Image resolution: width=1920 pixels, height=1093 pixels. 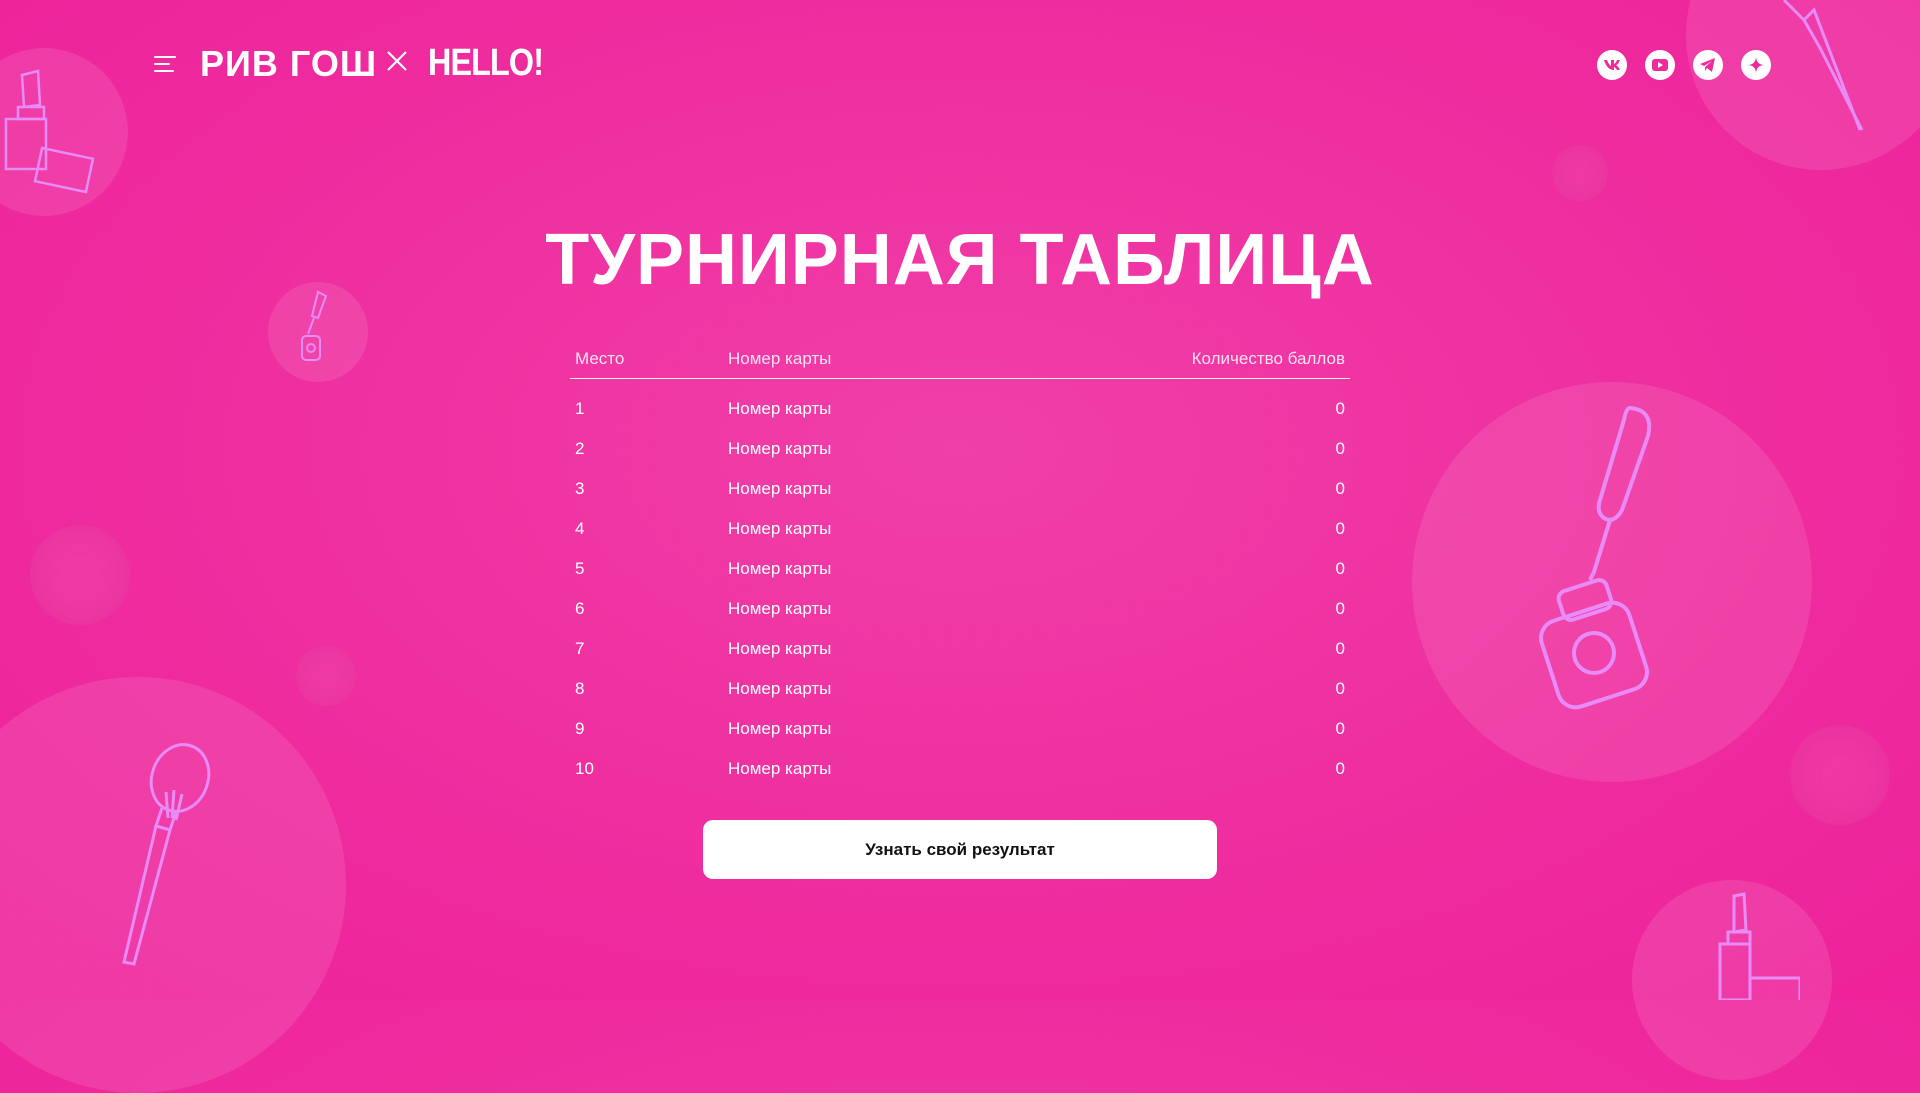 What do you see at coordinates (960, 449) in the screenshot?
I see `table-row: 2 Номер карты 0` at bounding box center [960, 449].